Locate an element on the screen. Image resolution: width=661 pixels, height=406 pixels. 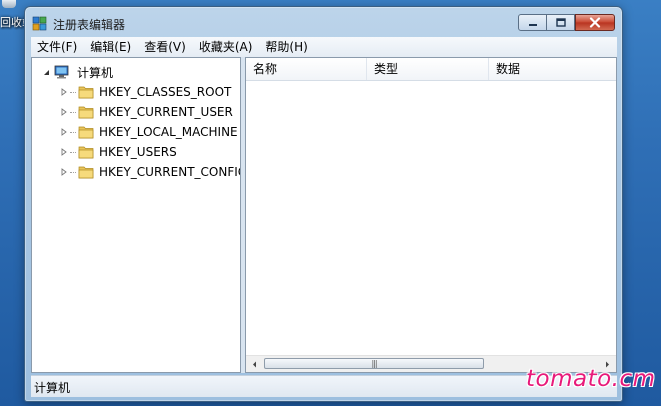
minimize-icon is located at coordinates (532, 24).